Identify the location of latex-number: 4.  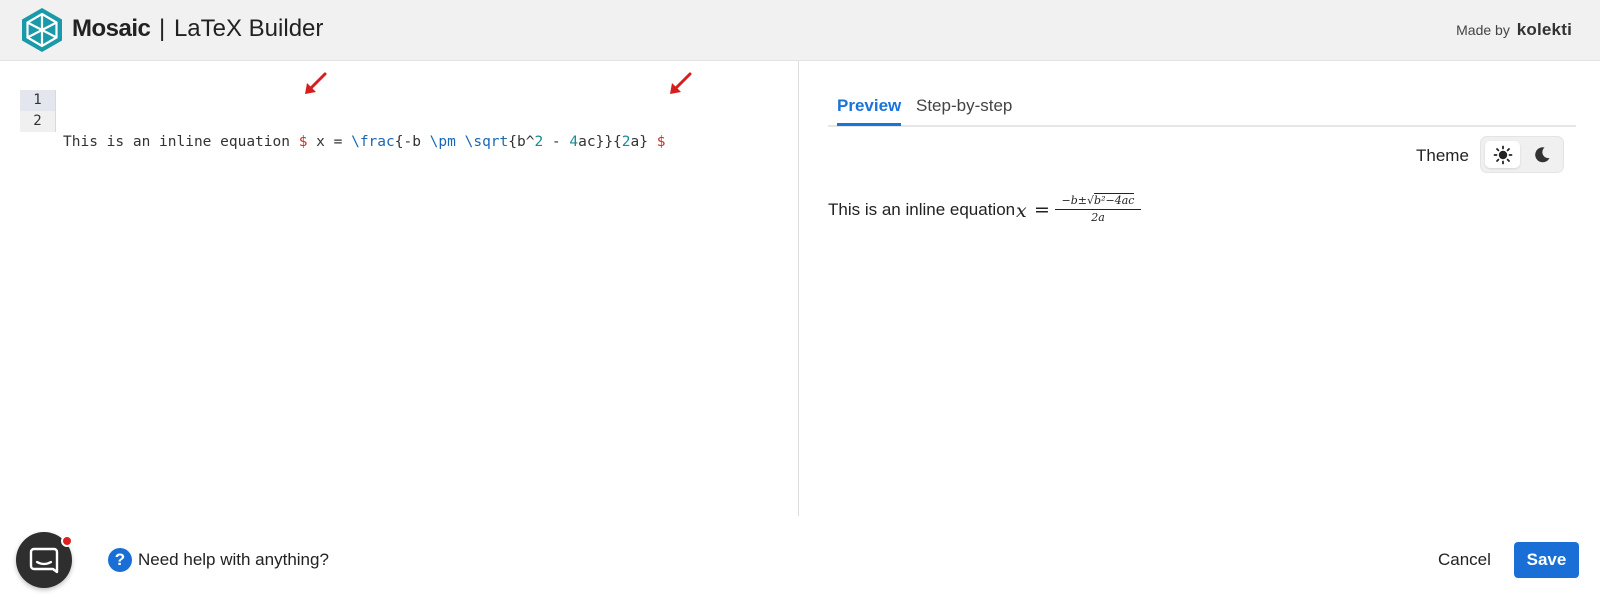
(574, 142).